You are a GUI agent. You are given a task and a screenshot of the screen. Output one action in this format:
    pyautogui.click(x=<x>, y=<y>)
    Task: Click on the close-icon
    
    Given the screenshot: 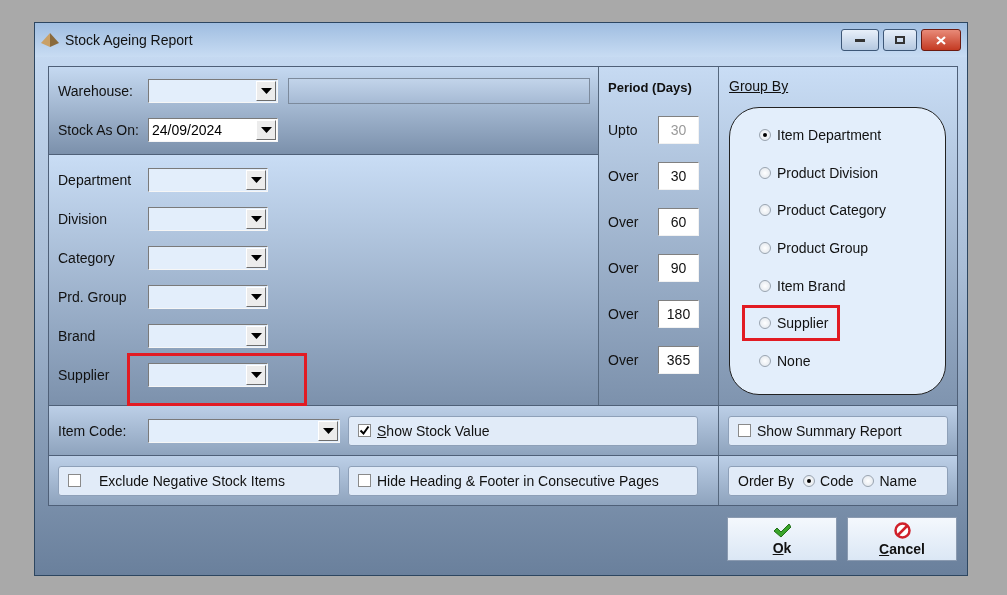 What is the action you would take?
    pyautogui.click(x=941, y=40)
    